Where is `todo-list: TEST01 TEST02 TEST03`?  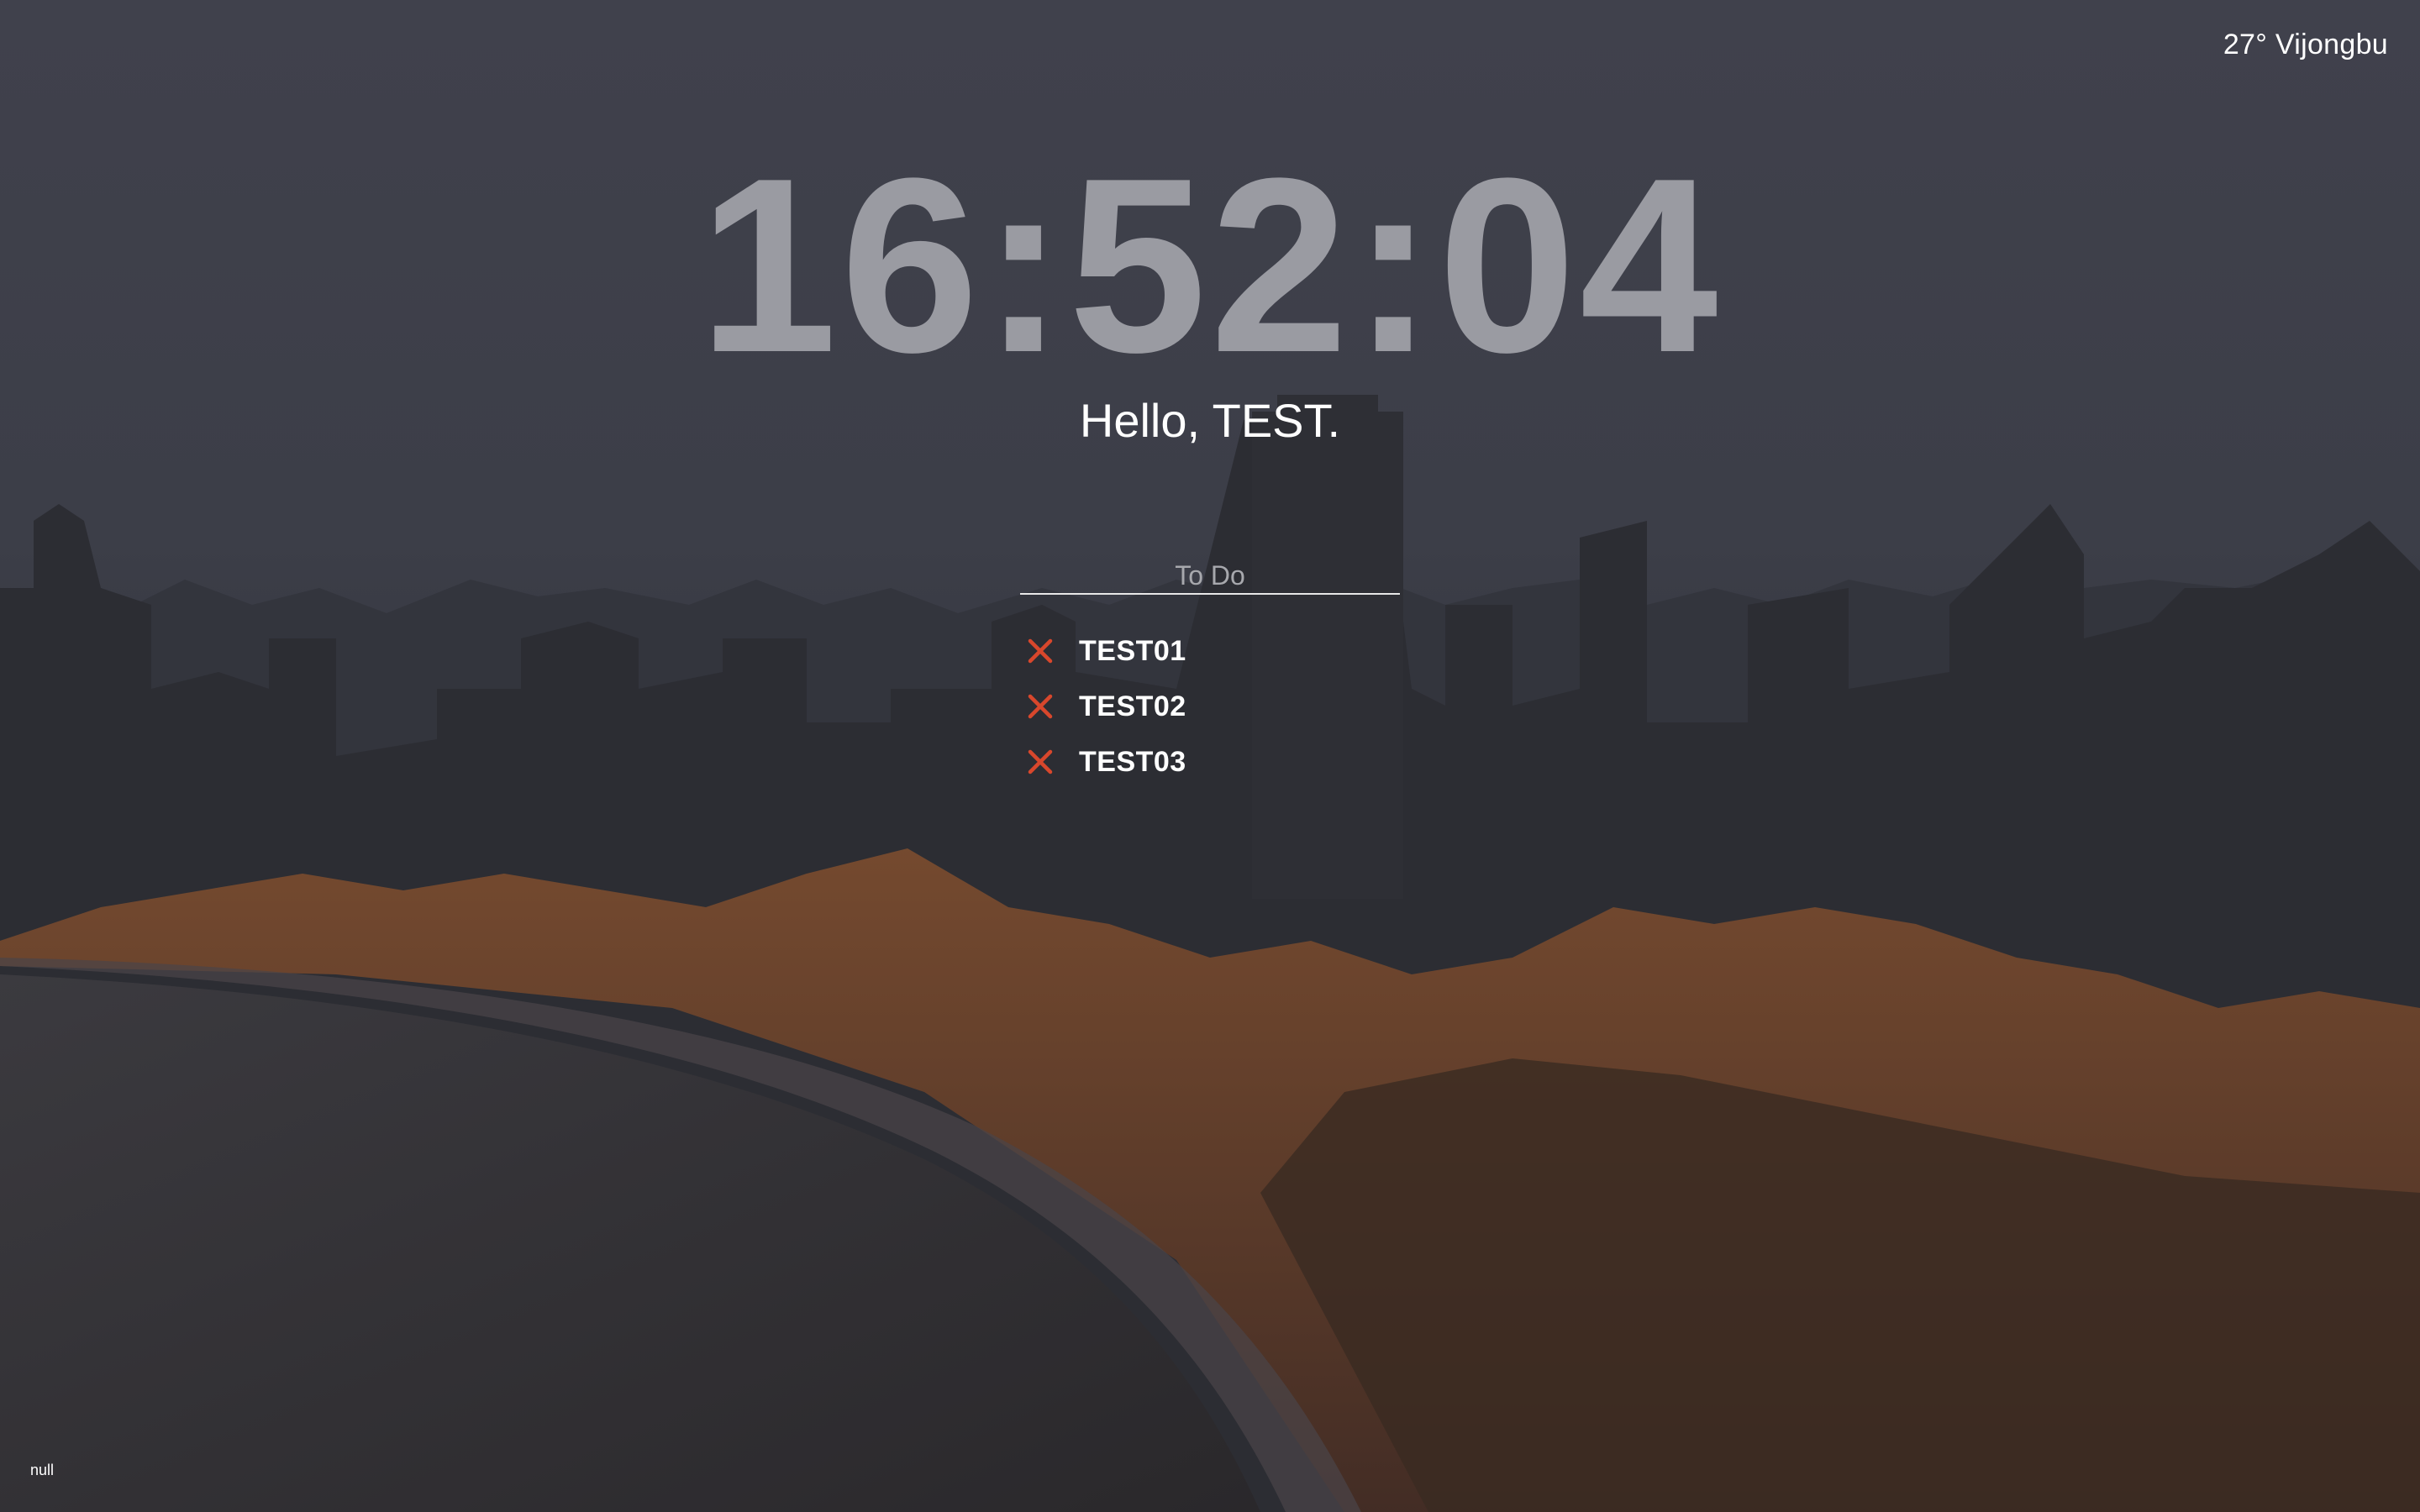 todo-list: TEST01 TEST02 TEST03 is located at coordinates (1104, 706).